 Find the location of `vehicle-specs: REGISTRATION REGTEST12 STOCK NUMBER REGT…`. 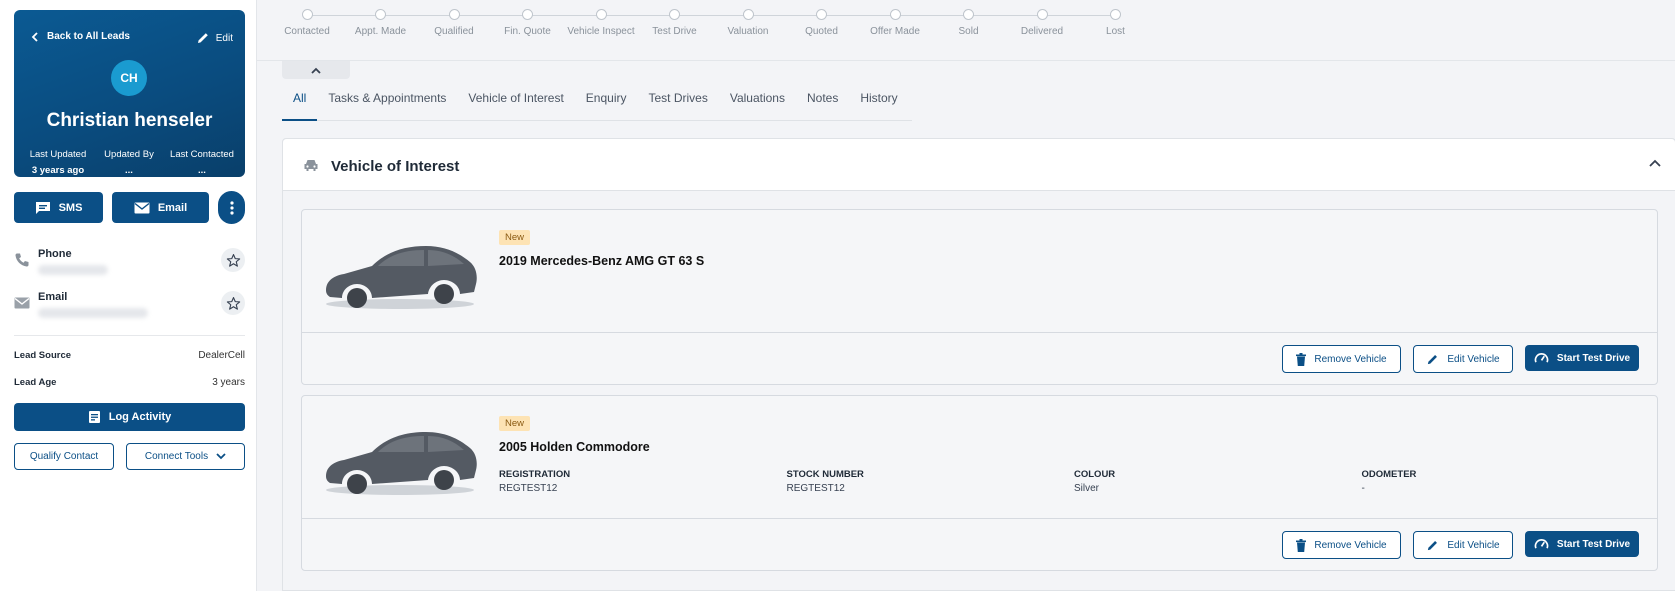

vehicle-specs: REGISTRATION REGTEST12 STOCK NUMBER REGT… is located at coordinates (1074, 481).